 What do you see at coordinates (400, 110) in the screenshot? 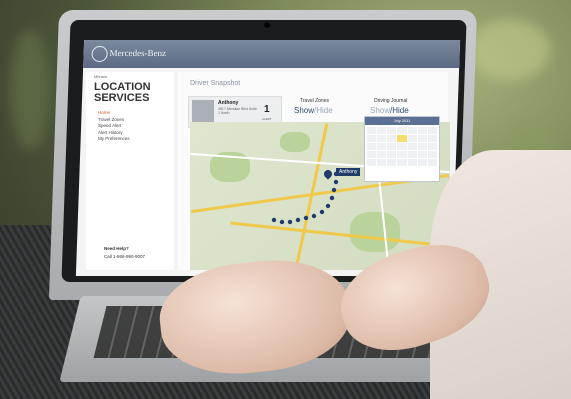
I see `driving-journal-hide: Hide` at bounding box center [400, 110].